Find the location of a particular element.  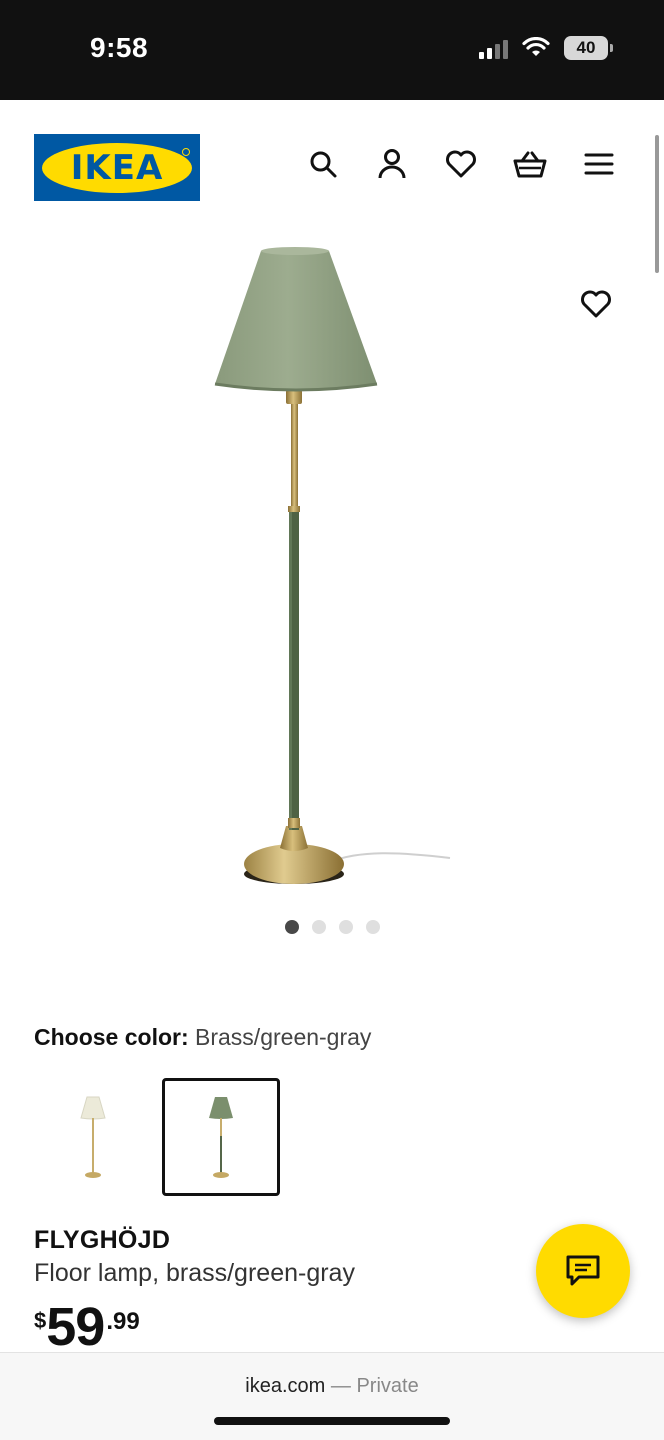

price-decimal: .99 is located at coordinates (123, 1321).